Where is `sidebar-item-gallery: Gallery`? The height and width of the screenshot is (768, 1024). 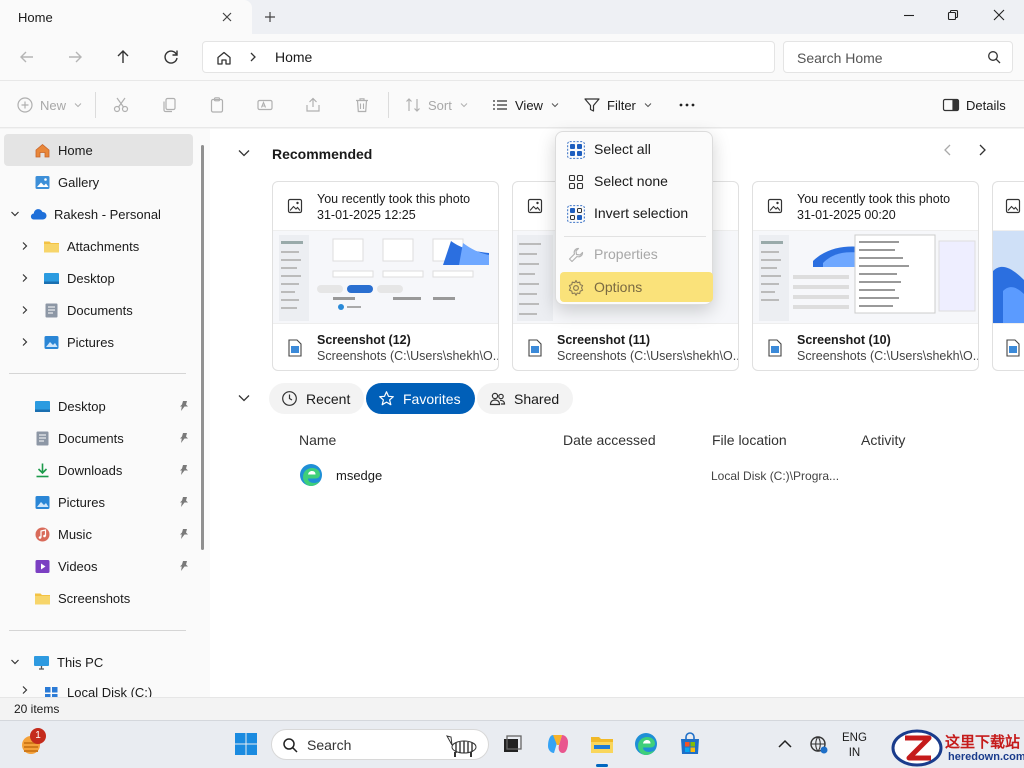 sidebar-item-gallery: Gallery is located at coordinates (66, 182).